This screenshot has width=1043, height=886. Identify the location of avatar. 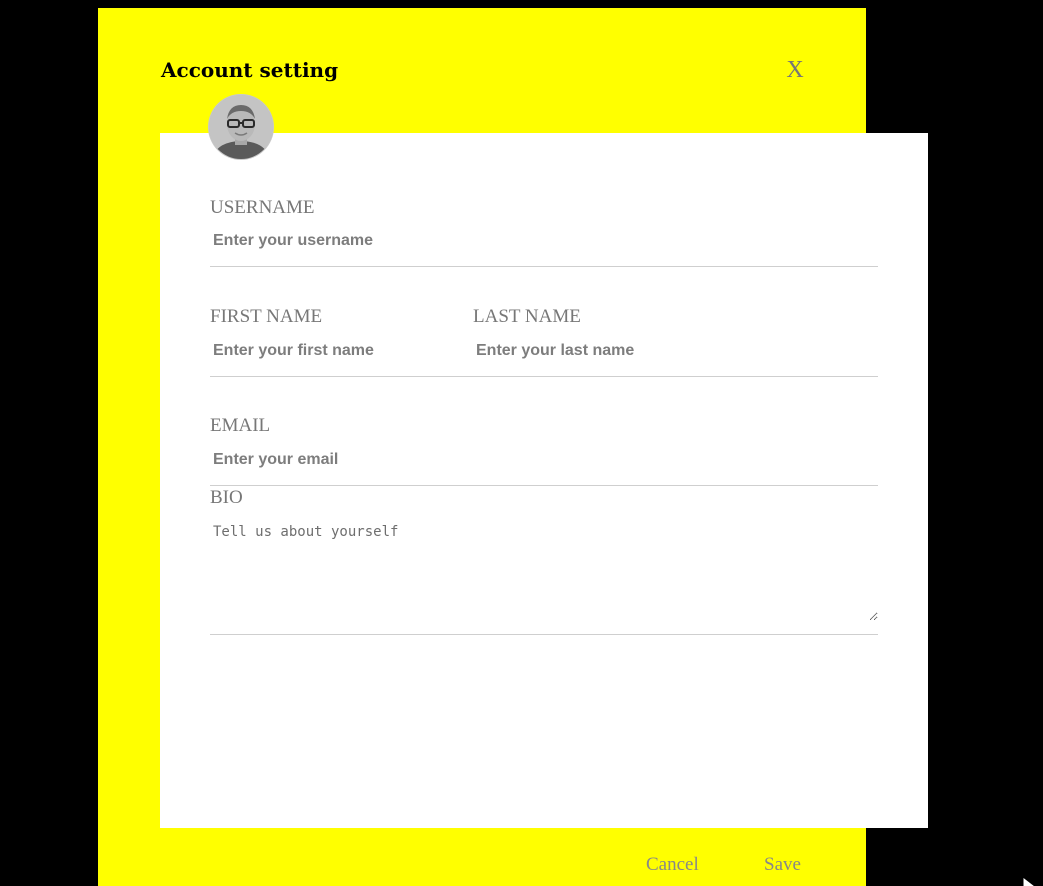
(241, 127).